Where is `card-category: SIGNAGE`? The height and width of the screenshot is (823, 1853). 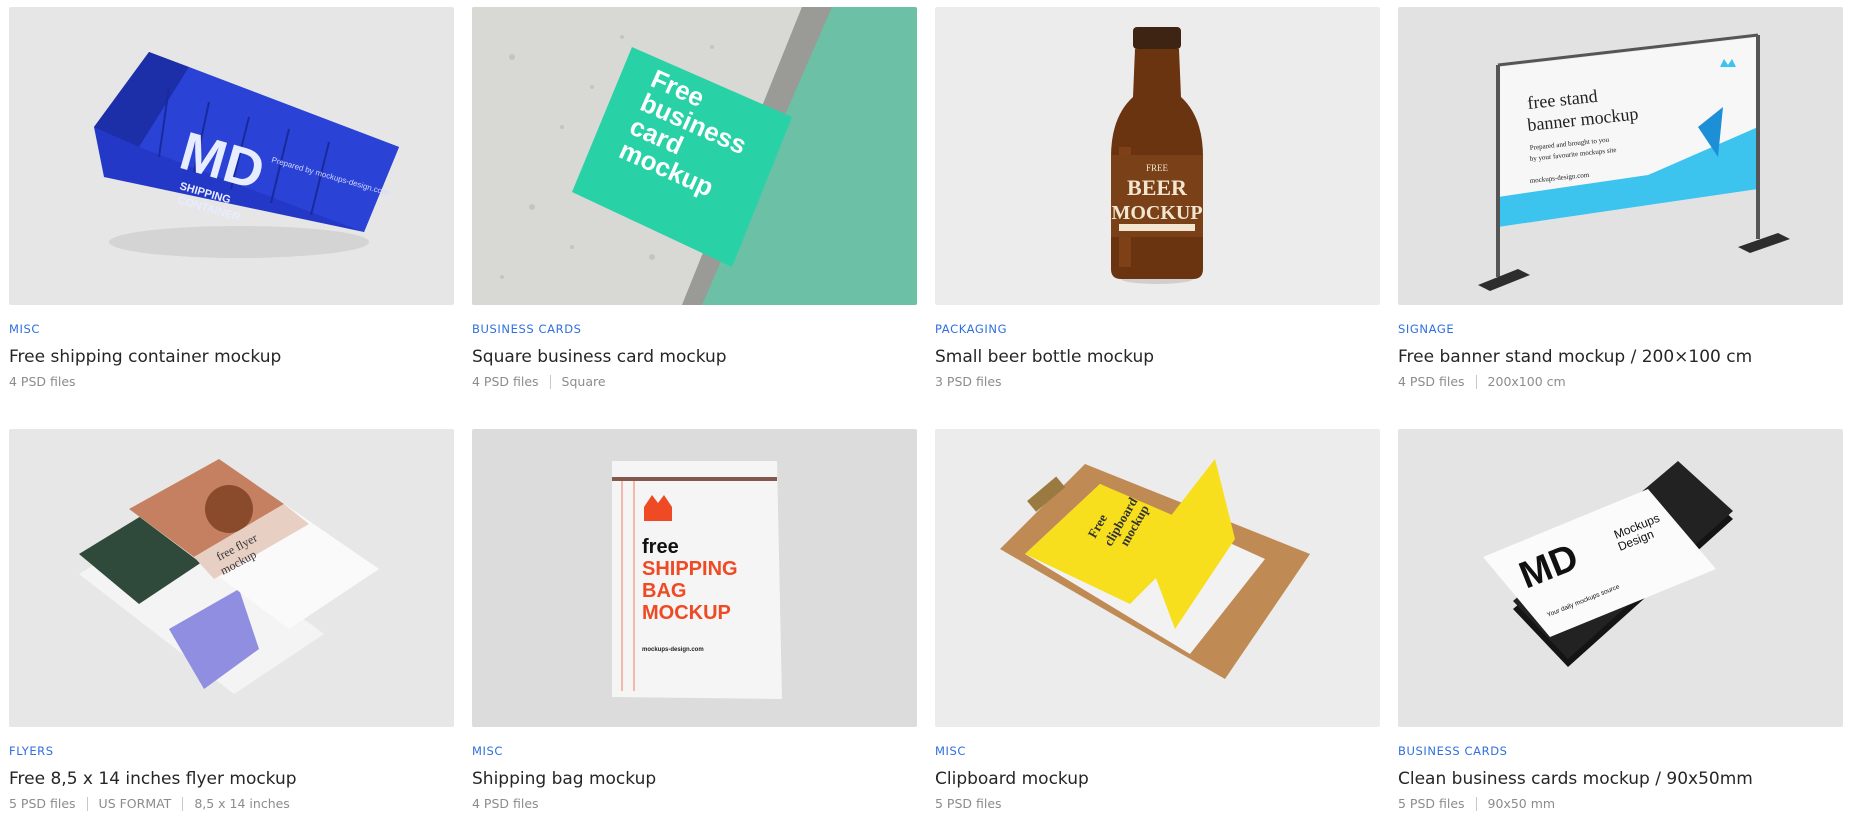 card-category: SIGNAGE is located at coordinates (1620, 329).